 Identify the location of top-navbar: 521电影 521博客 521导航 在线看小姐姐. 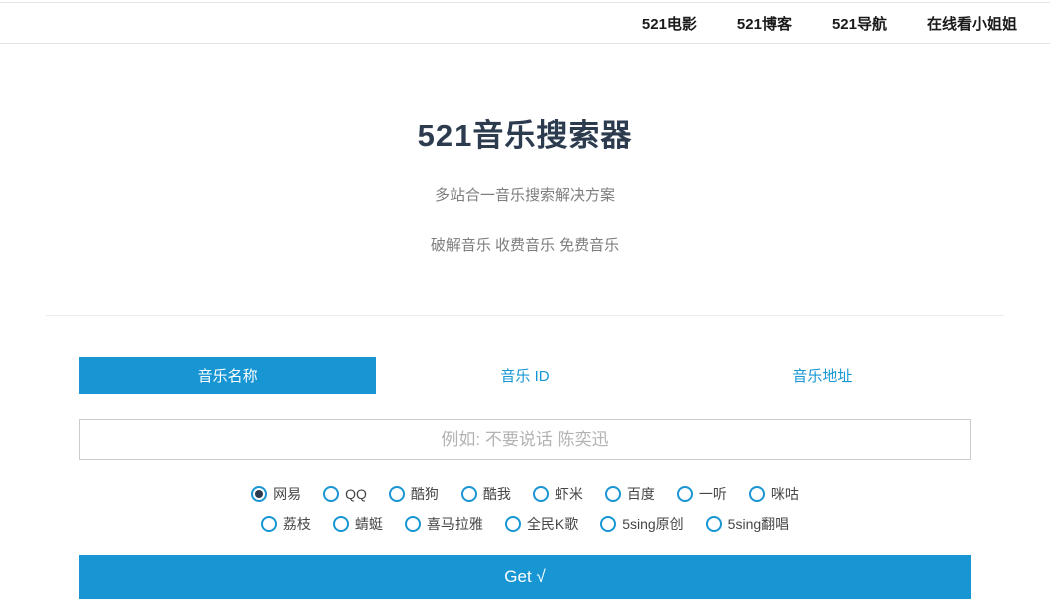
(525, 23).